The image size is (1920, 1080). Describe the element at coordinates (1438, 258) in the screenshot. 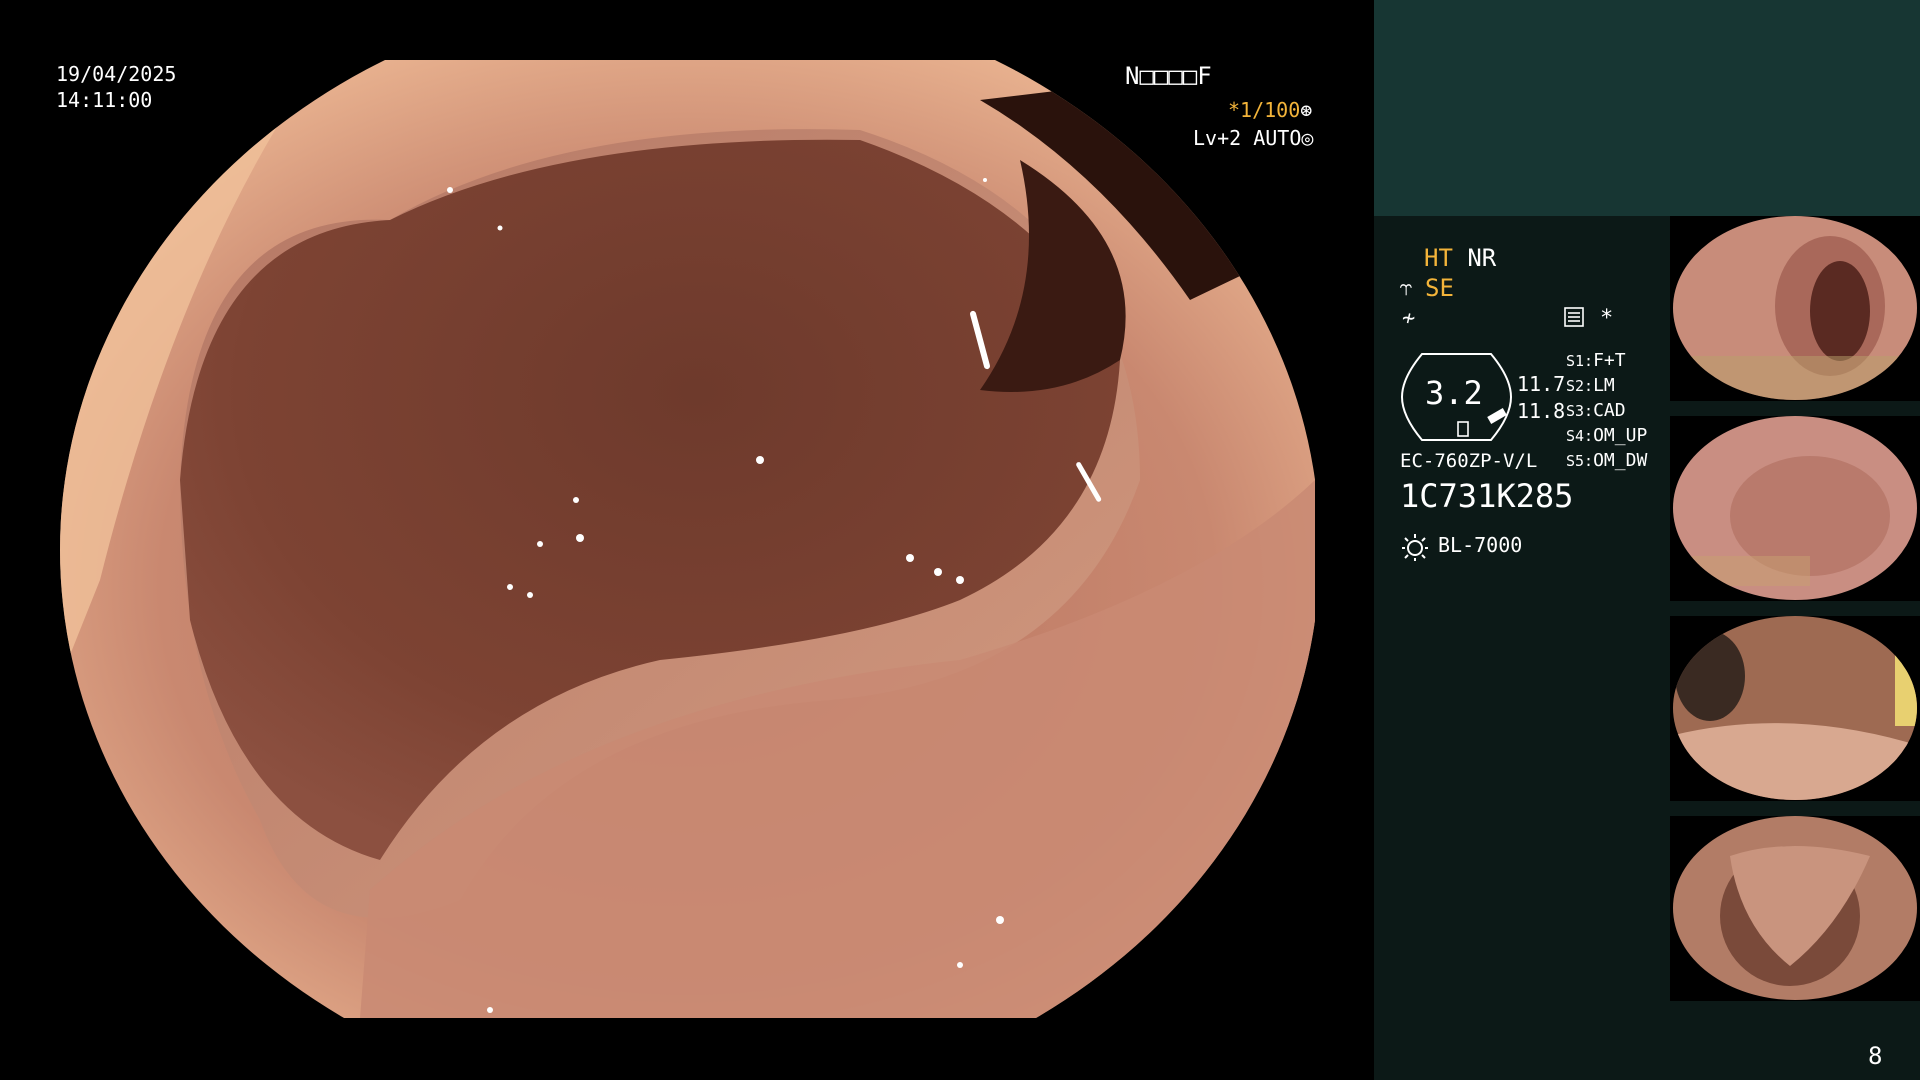

I see `ht-label: HT` at that location.